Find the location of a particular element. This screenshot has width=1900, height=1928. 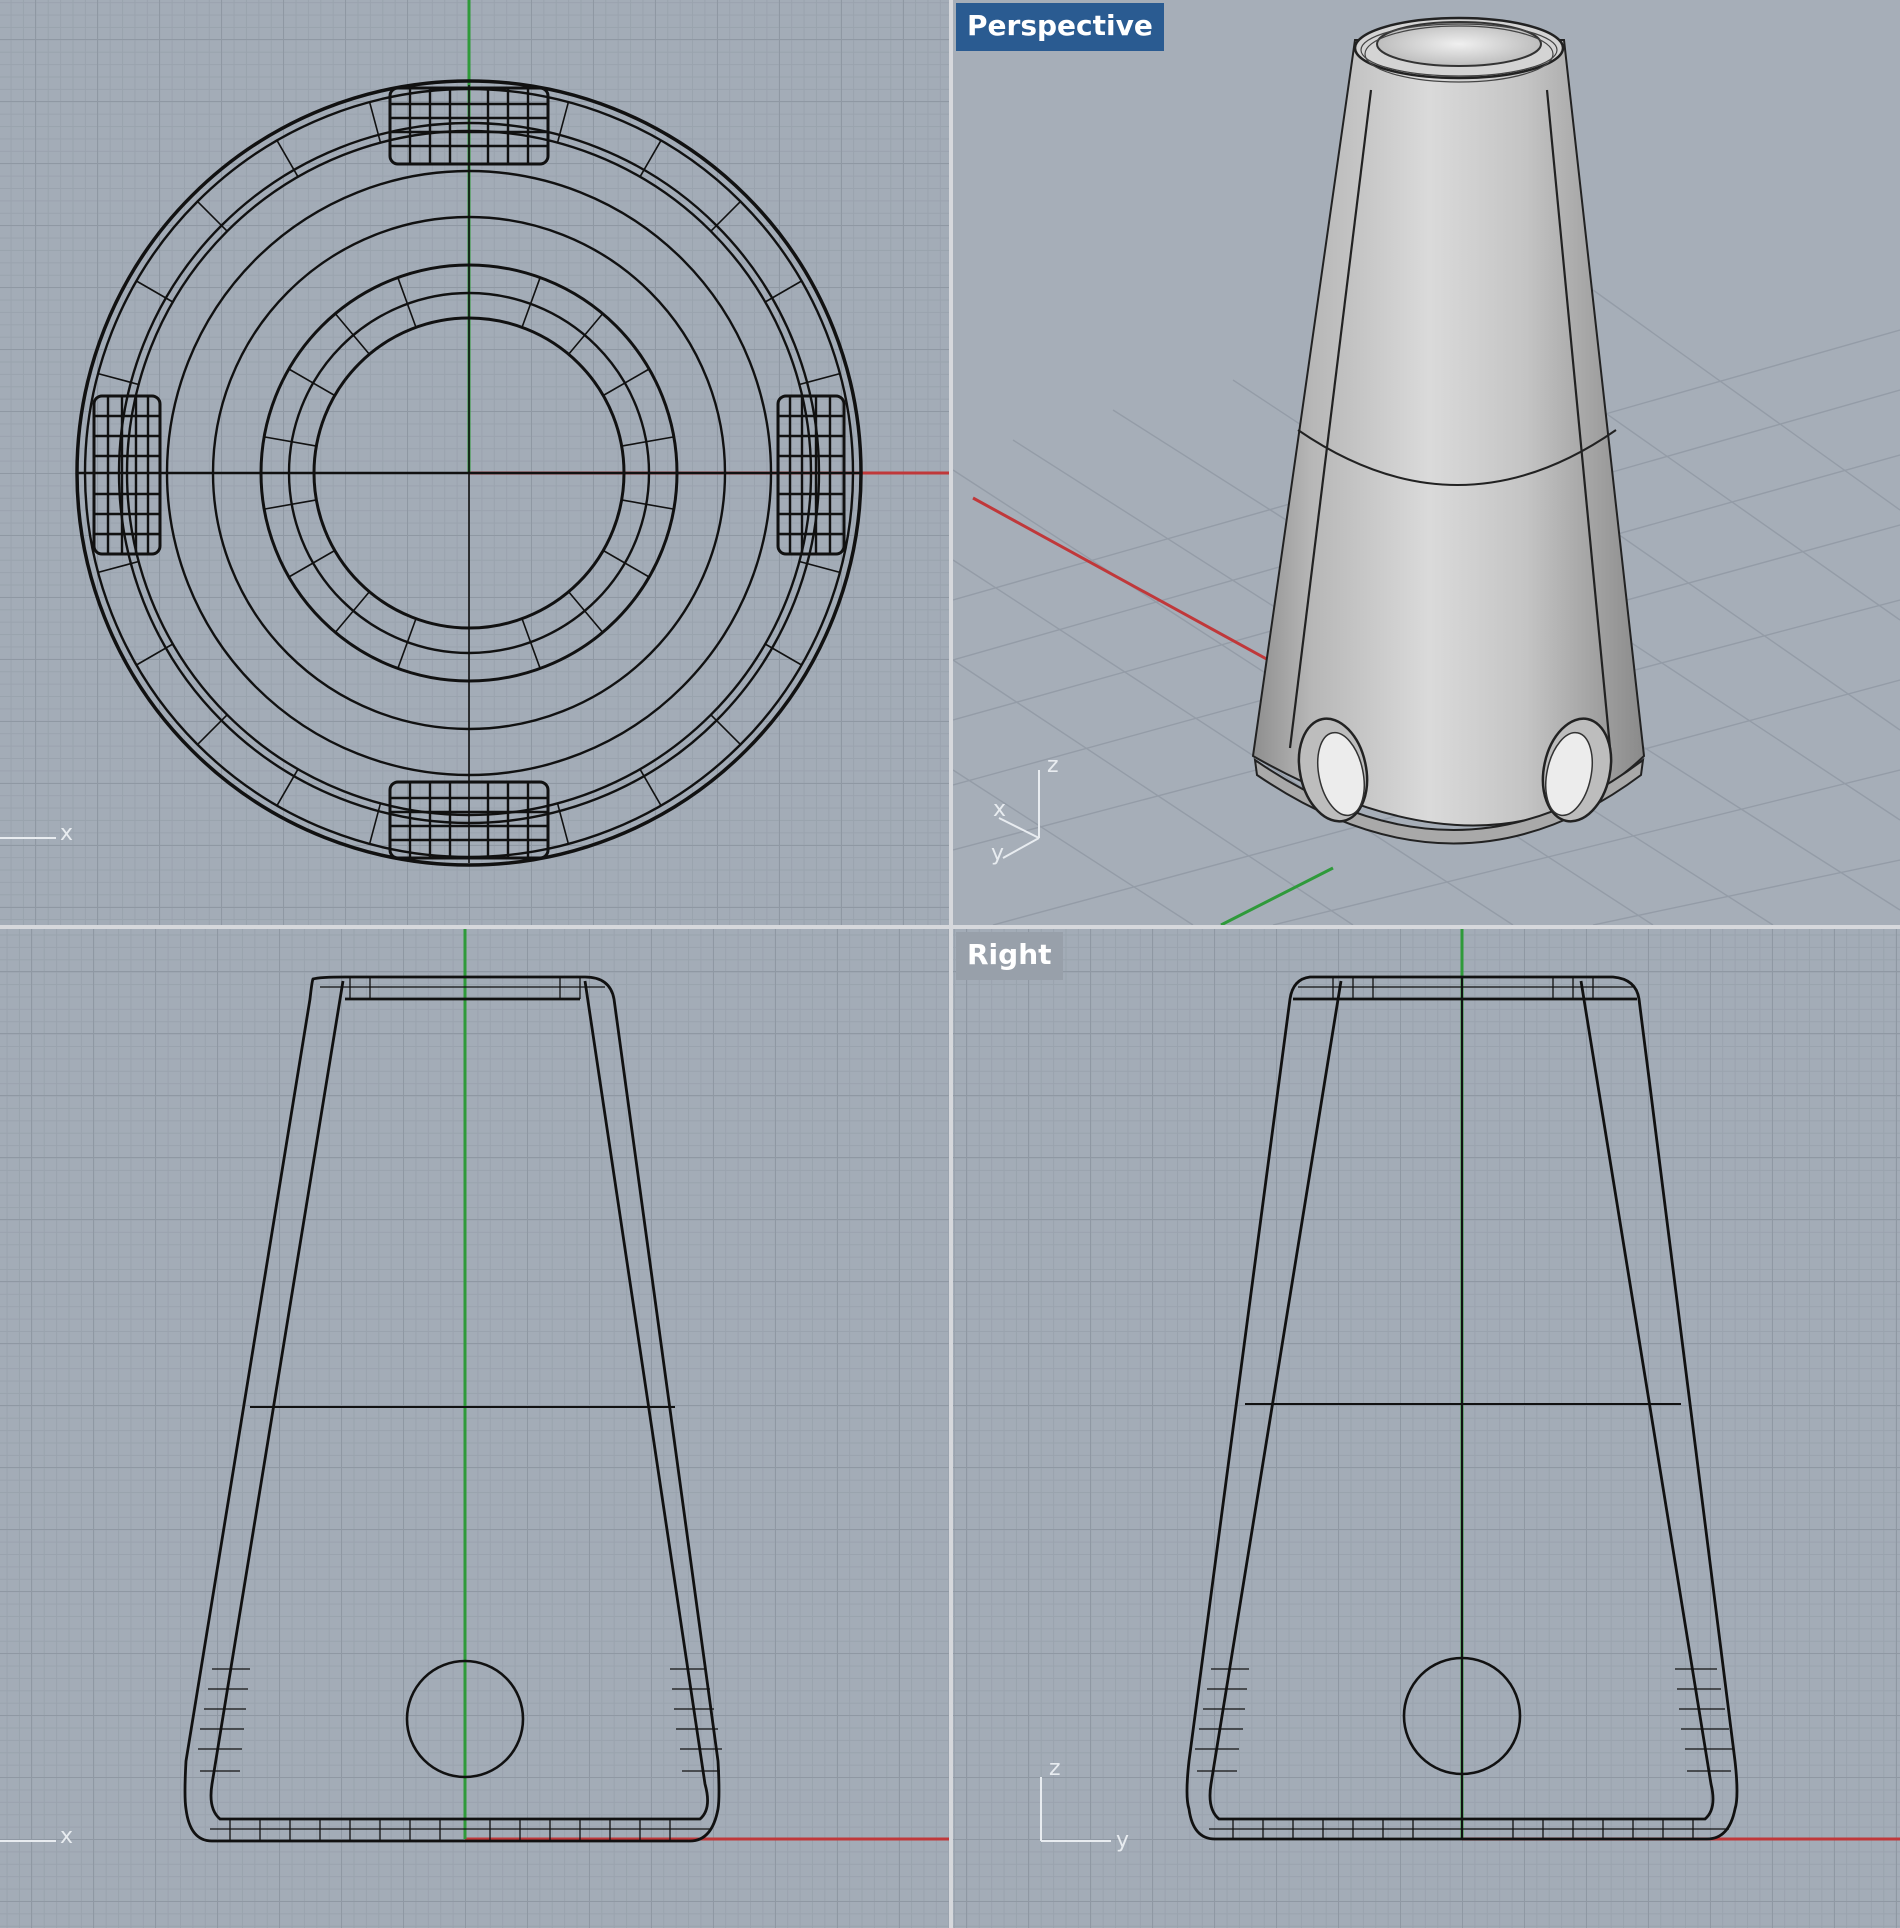

front-wireframe is located at coordinates (452, 1409).